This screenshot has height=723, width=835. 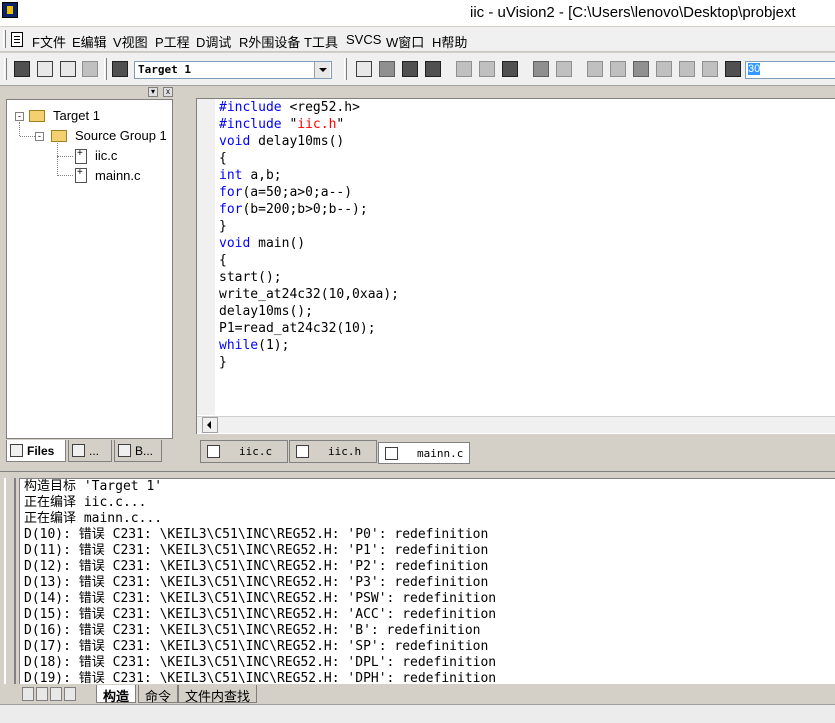 What do you see at coordinates (210, 425) in the screenshot?
I see `scroll-left-icon` at bounding box center [210, 425].